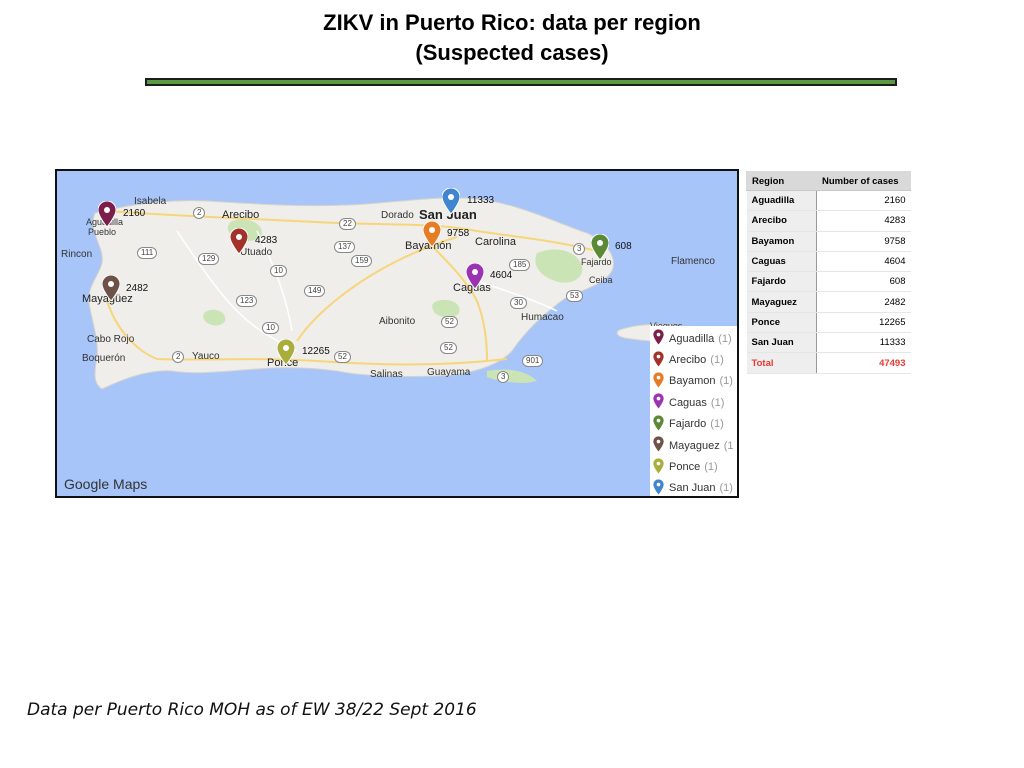 Image resolution: width=1024 pixels, height=768 pixels. Describe the element at coordinates (693, 445) in the screenshot. I see `legend-item: Mayaguez (1` at that location.